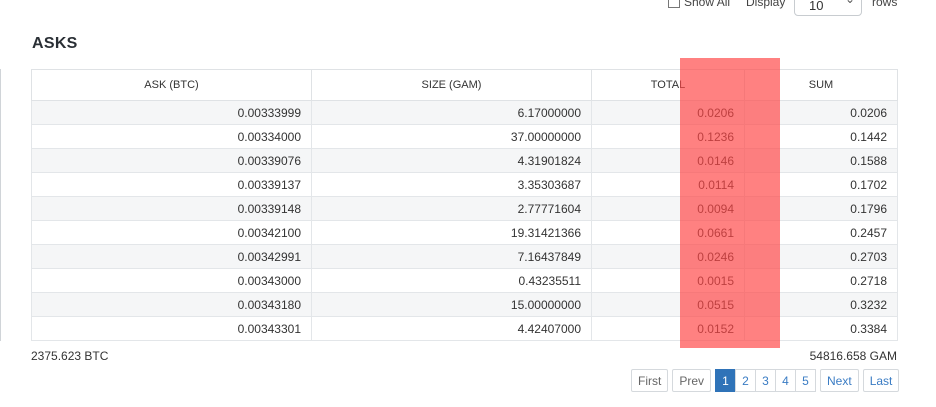  What do you see at coordinates (839, 380) in the screenshot?
I see `next-page-button: Next` at bounding box center [839, 380].